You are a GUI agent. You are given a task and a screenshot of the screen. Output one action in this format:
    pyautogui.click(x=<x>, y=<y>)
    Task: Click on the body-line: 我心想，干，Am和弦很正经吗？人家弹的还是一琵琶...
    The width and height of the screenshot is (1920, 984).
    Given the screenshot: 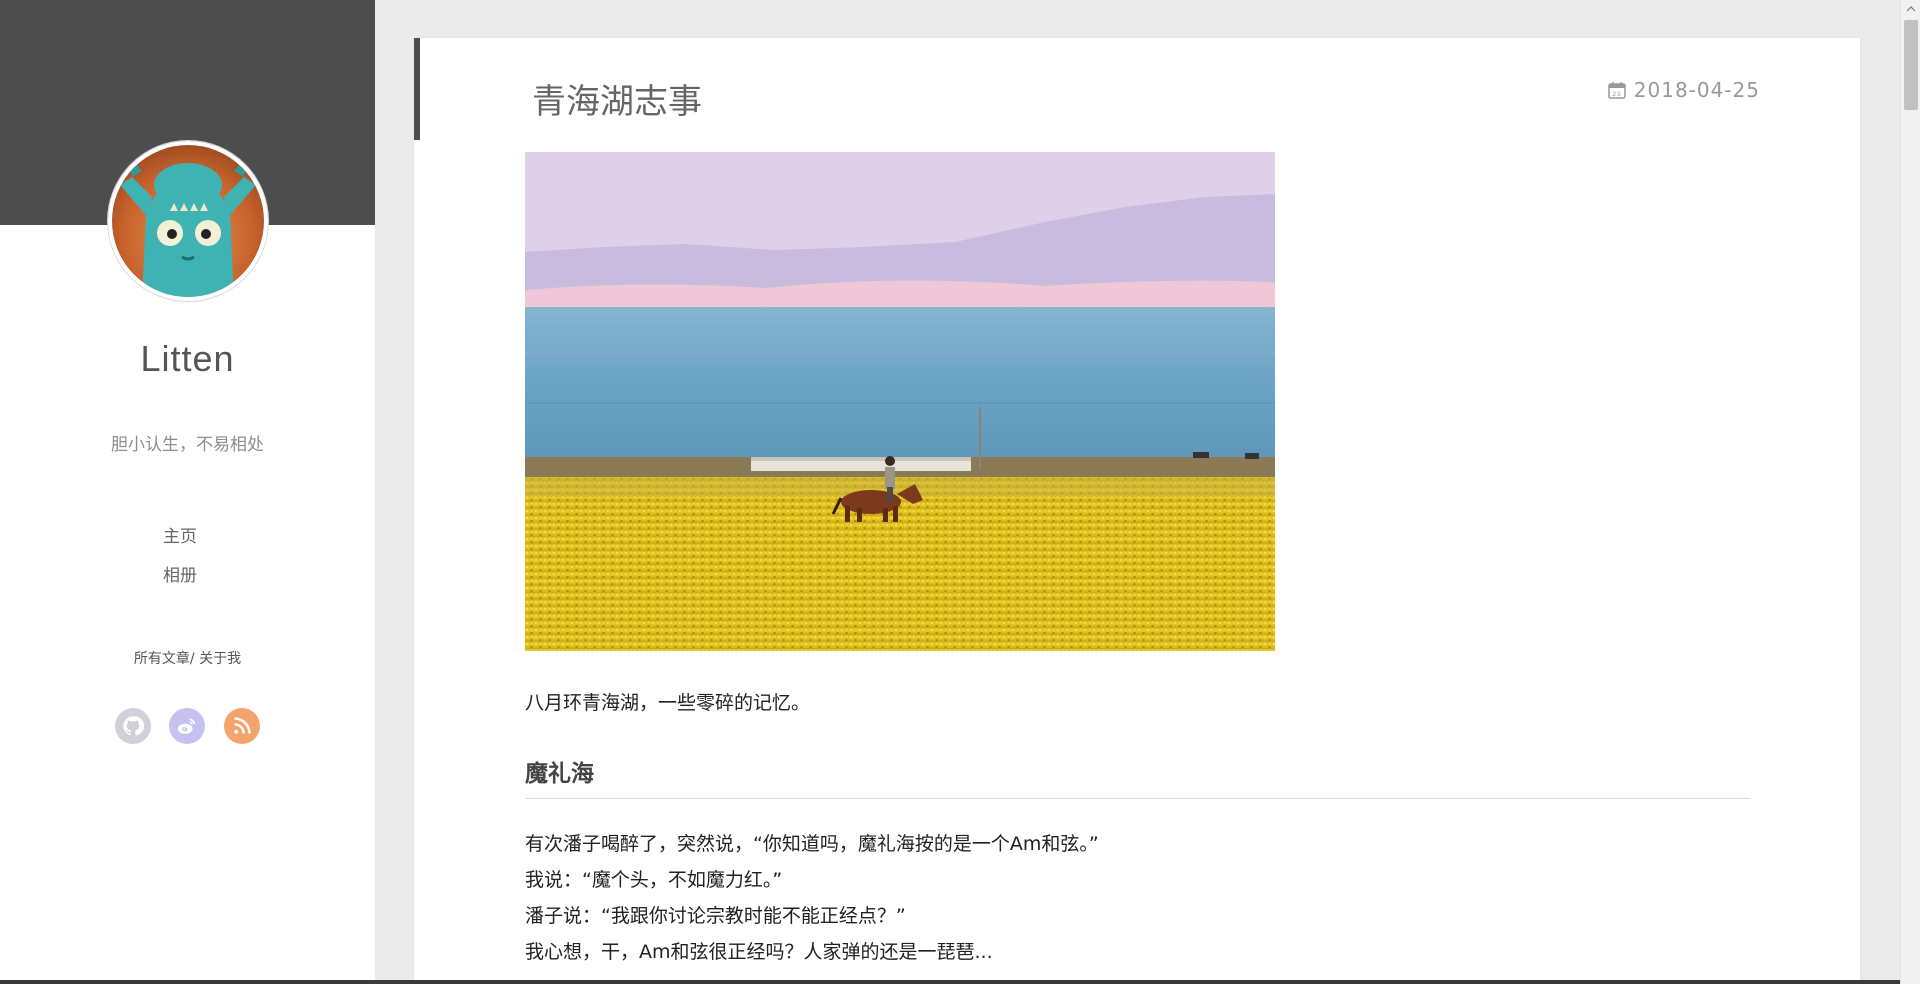 What is the action you would take?
    pyautogui.click(x=759, y=952)
    